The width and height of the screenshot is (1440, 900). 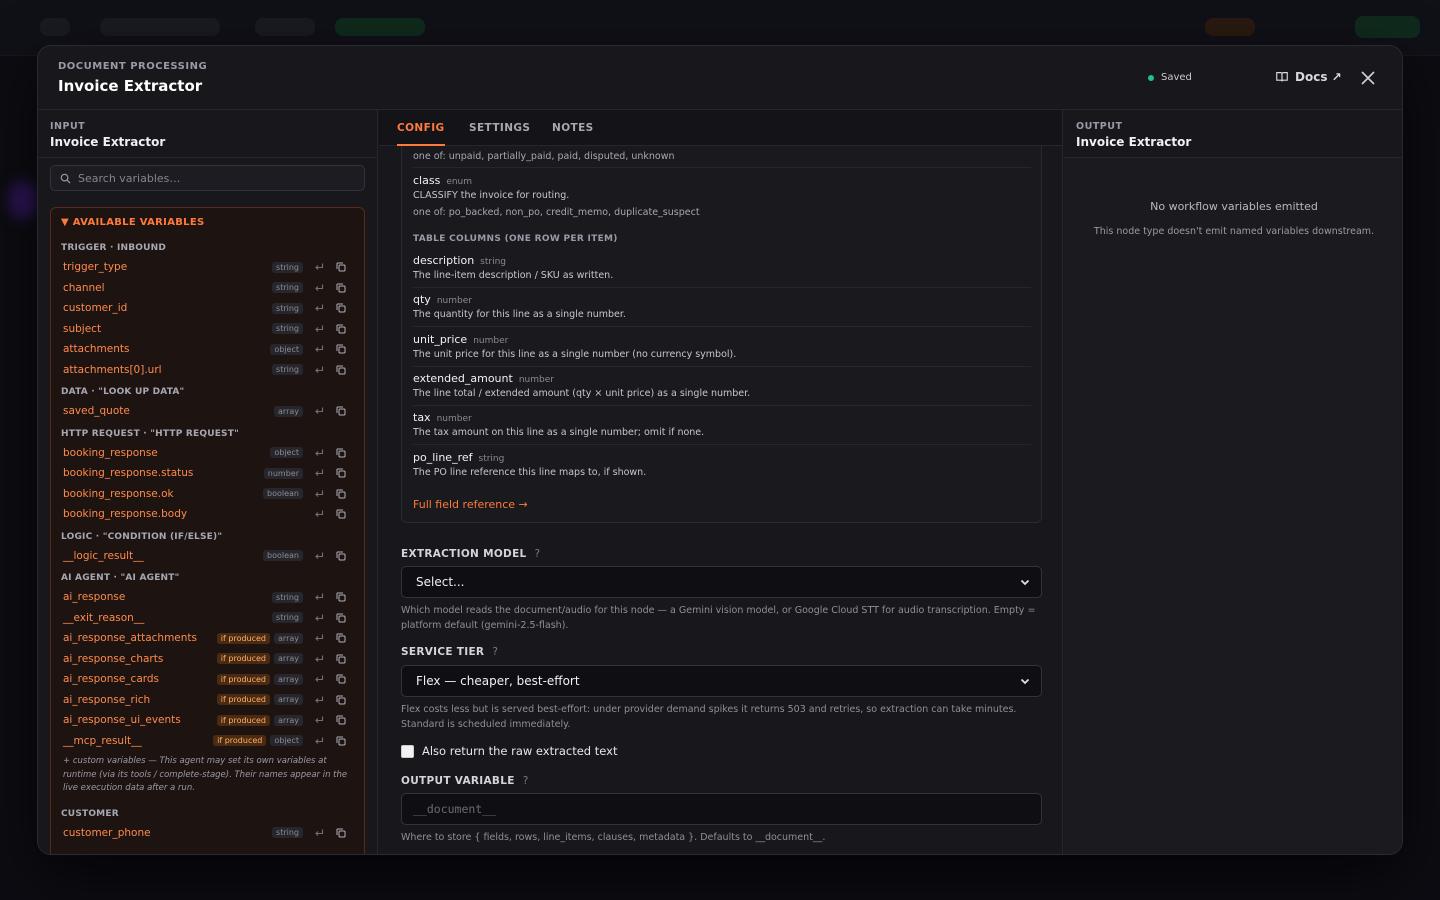 What do you see at coordinates (110, 452) in the screenshot?
I see `variable-name: booking_response` at bounding box center [110, 452].